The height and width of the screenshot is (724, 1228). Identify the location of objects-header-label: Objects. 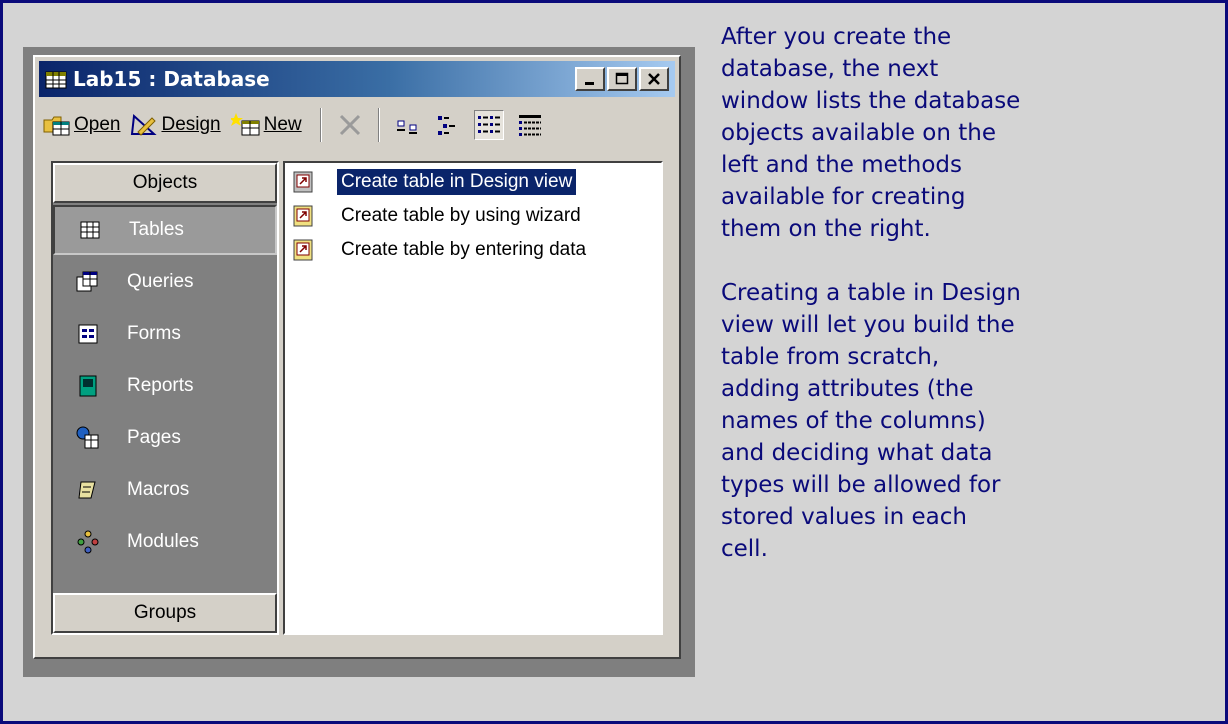
(165, 182).